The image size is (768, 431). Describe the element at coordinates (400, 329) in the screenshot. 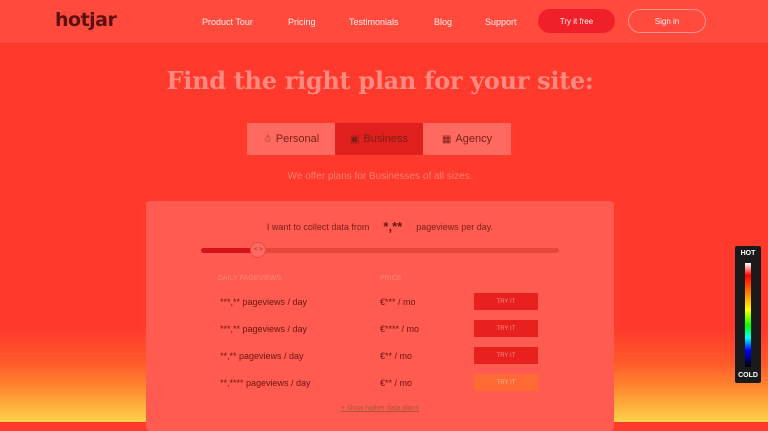

I see `row-price: €**** / mo` at that location.